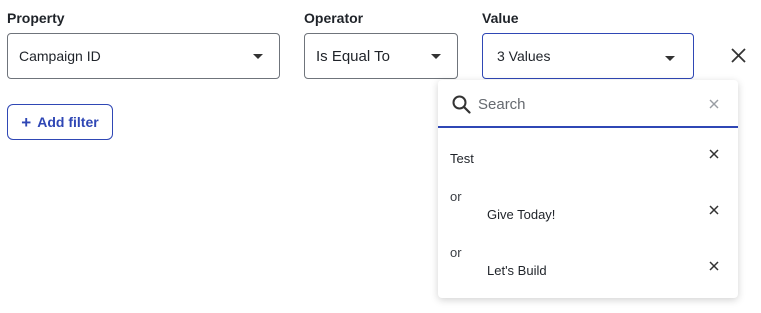 The width and height of the screenshot is (761, 313). Describe the element at coordinates (588, 56) in the screenshot. I see `value-select: 3 Values` at that location.